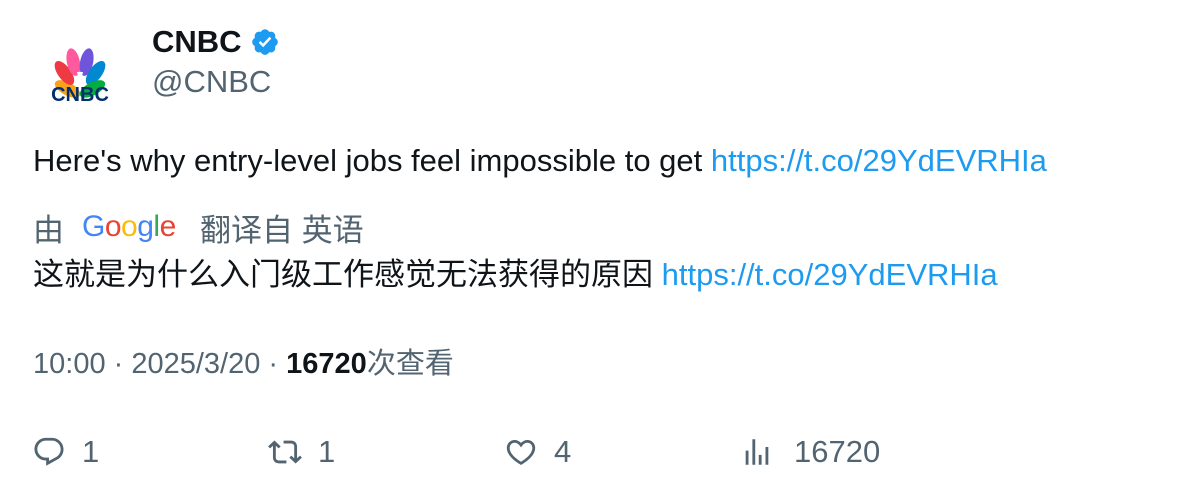 Image resolution: width=1196 pixels, height=498 pixels. I want to click on author-handle: @CNBC, so click(211, 82).